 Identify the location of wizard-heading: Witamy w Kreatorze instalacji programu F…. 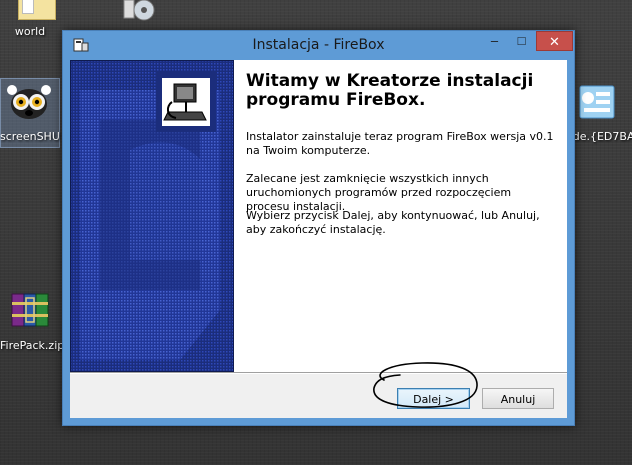
(390, 90).